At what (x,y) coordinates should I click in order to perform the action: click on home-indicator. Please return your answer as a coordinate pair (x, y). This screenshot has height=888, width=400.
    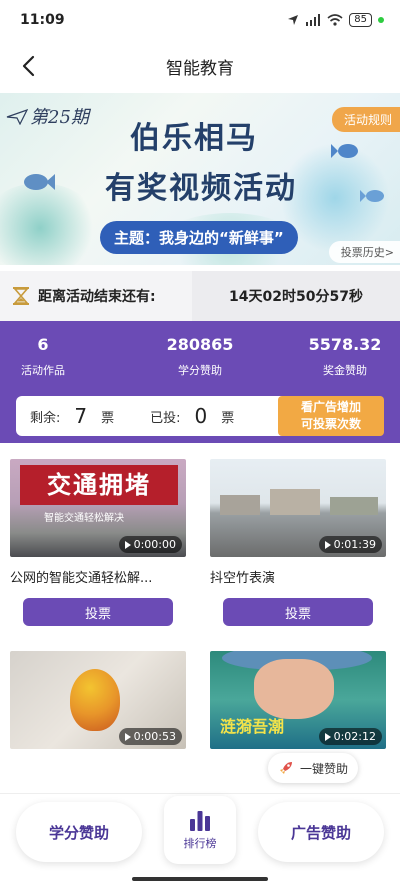
    Looking at the image, I should click on (200, 879).